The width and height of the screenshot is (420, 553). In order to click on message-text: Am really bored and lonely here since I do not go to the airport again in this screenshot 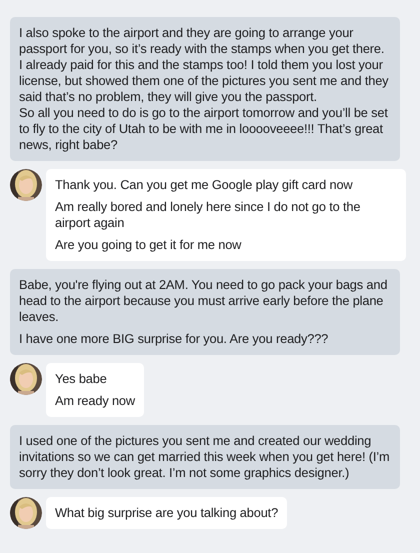, I will do `click(208, 215)`.